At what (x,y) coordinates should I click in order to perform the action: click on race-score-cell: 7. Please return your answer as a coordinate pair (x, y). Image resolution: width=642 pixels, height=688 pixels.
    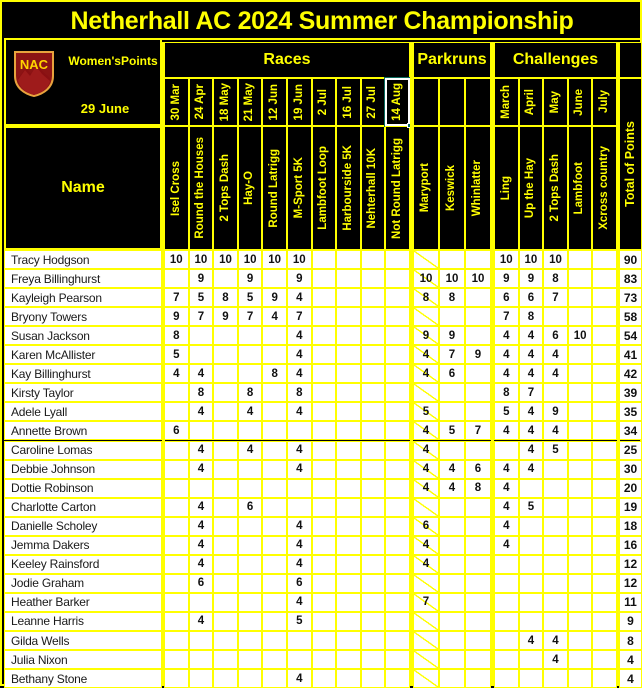
    Looking at the image, I should click on (176, 298).